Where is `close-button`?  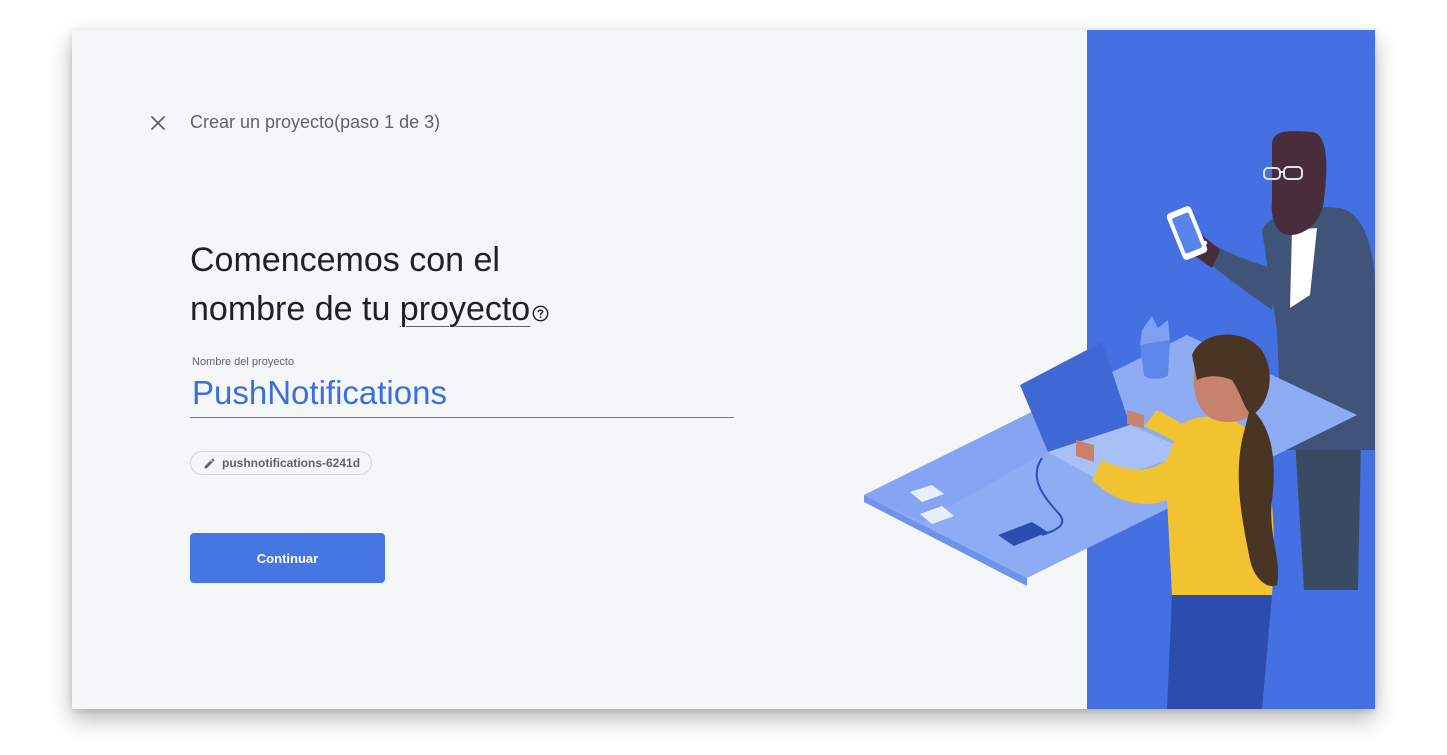
close-button is located at coordinates (158, 123).